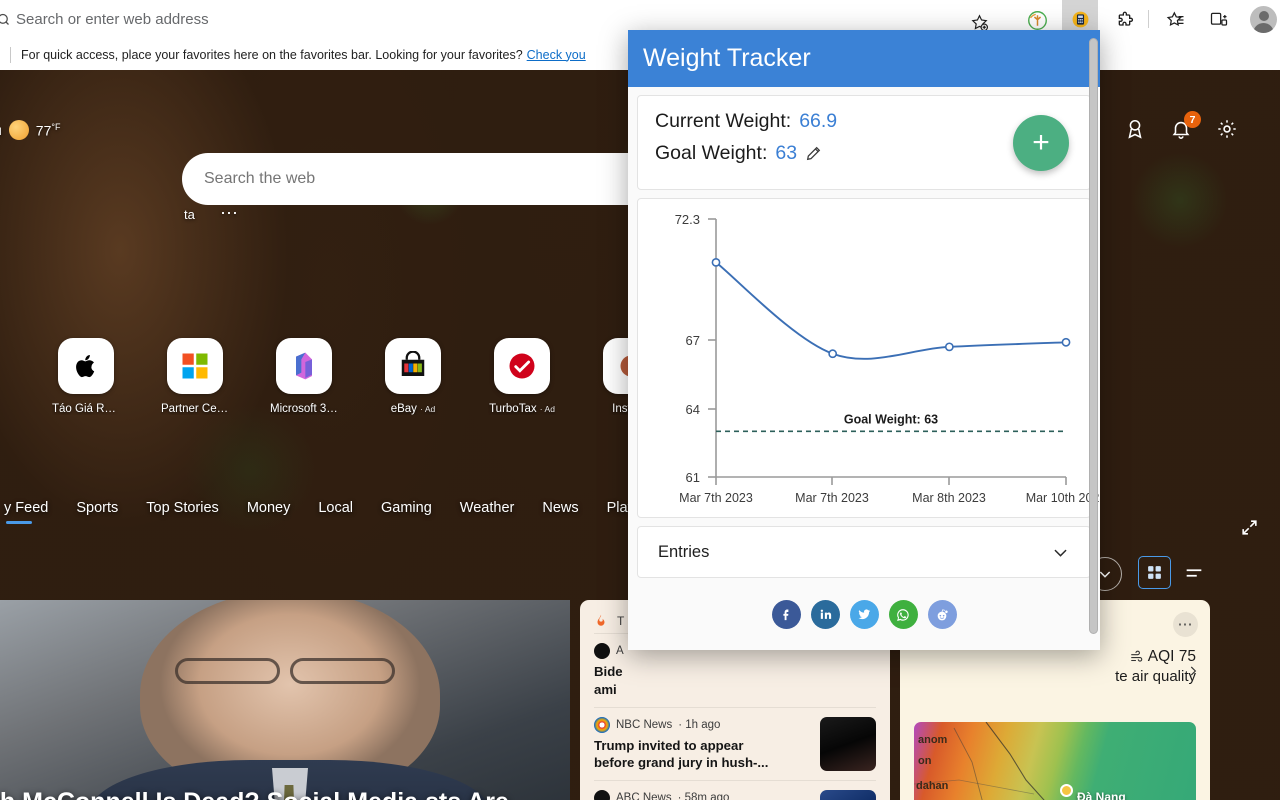 The height and width of the screenshot is (800, 1280). I want to click on nav-tab-money: Money, so click(269, 510).